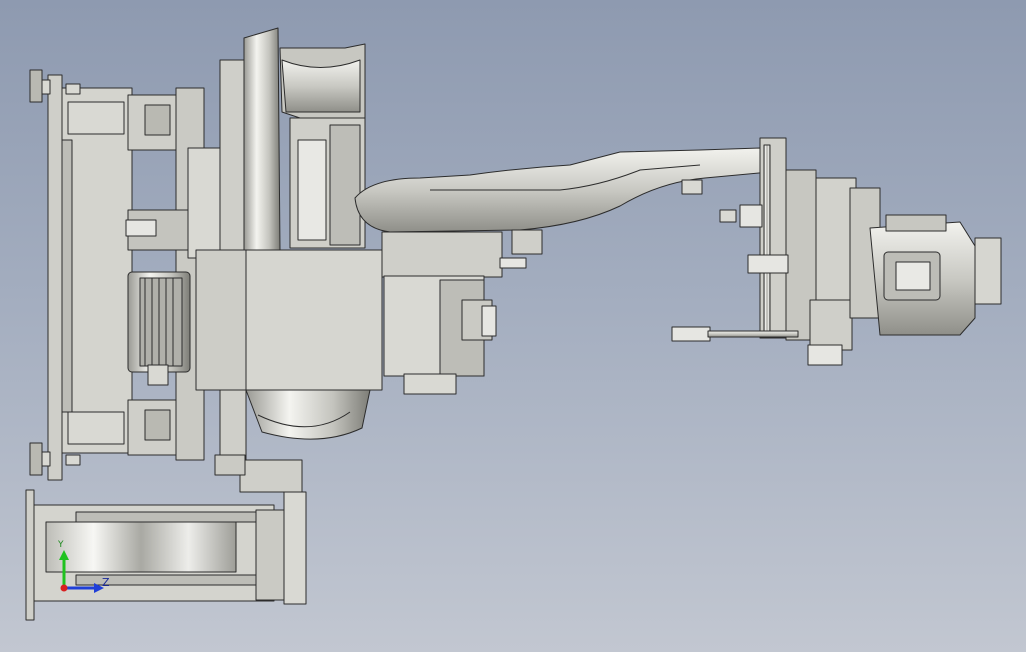 The height and width of the screenshot is (652, 1026). What do you see at coordinates (64, 588) in the screenshot?
I see `x-axis-dot` at bounding box center [64, 588].